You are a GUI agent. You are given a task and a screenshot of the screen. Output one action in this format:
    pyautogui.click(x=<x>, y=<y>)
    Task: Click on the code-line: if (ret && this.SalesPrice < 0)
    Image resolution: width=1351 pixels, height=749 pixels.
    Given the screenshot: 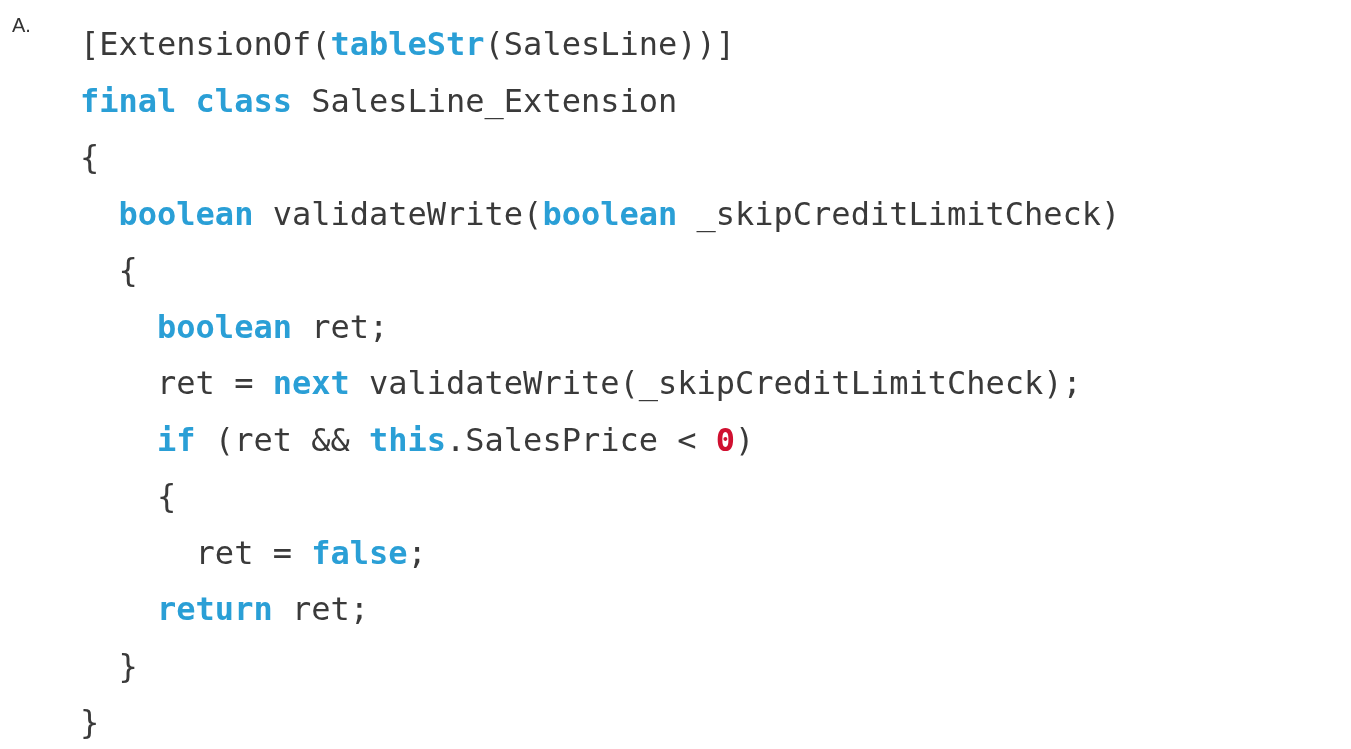 What is the action you would take?
    pyautogui.click(x=455, y=440)
    